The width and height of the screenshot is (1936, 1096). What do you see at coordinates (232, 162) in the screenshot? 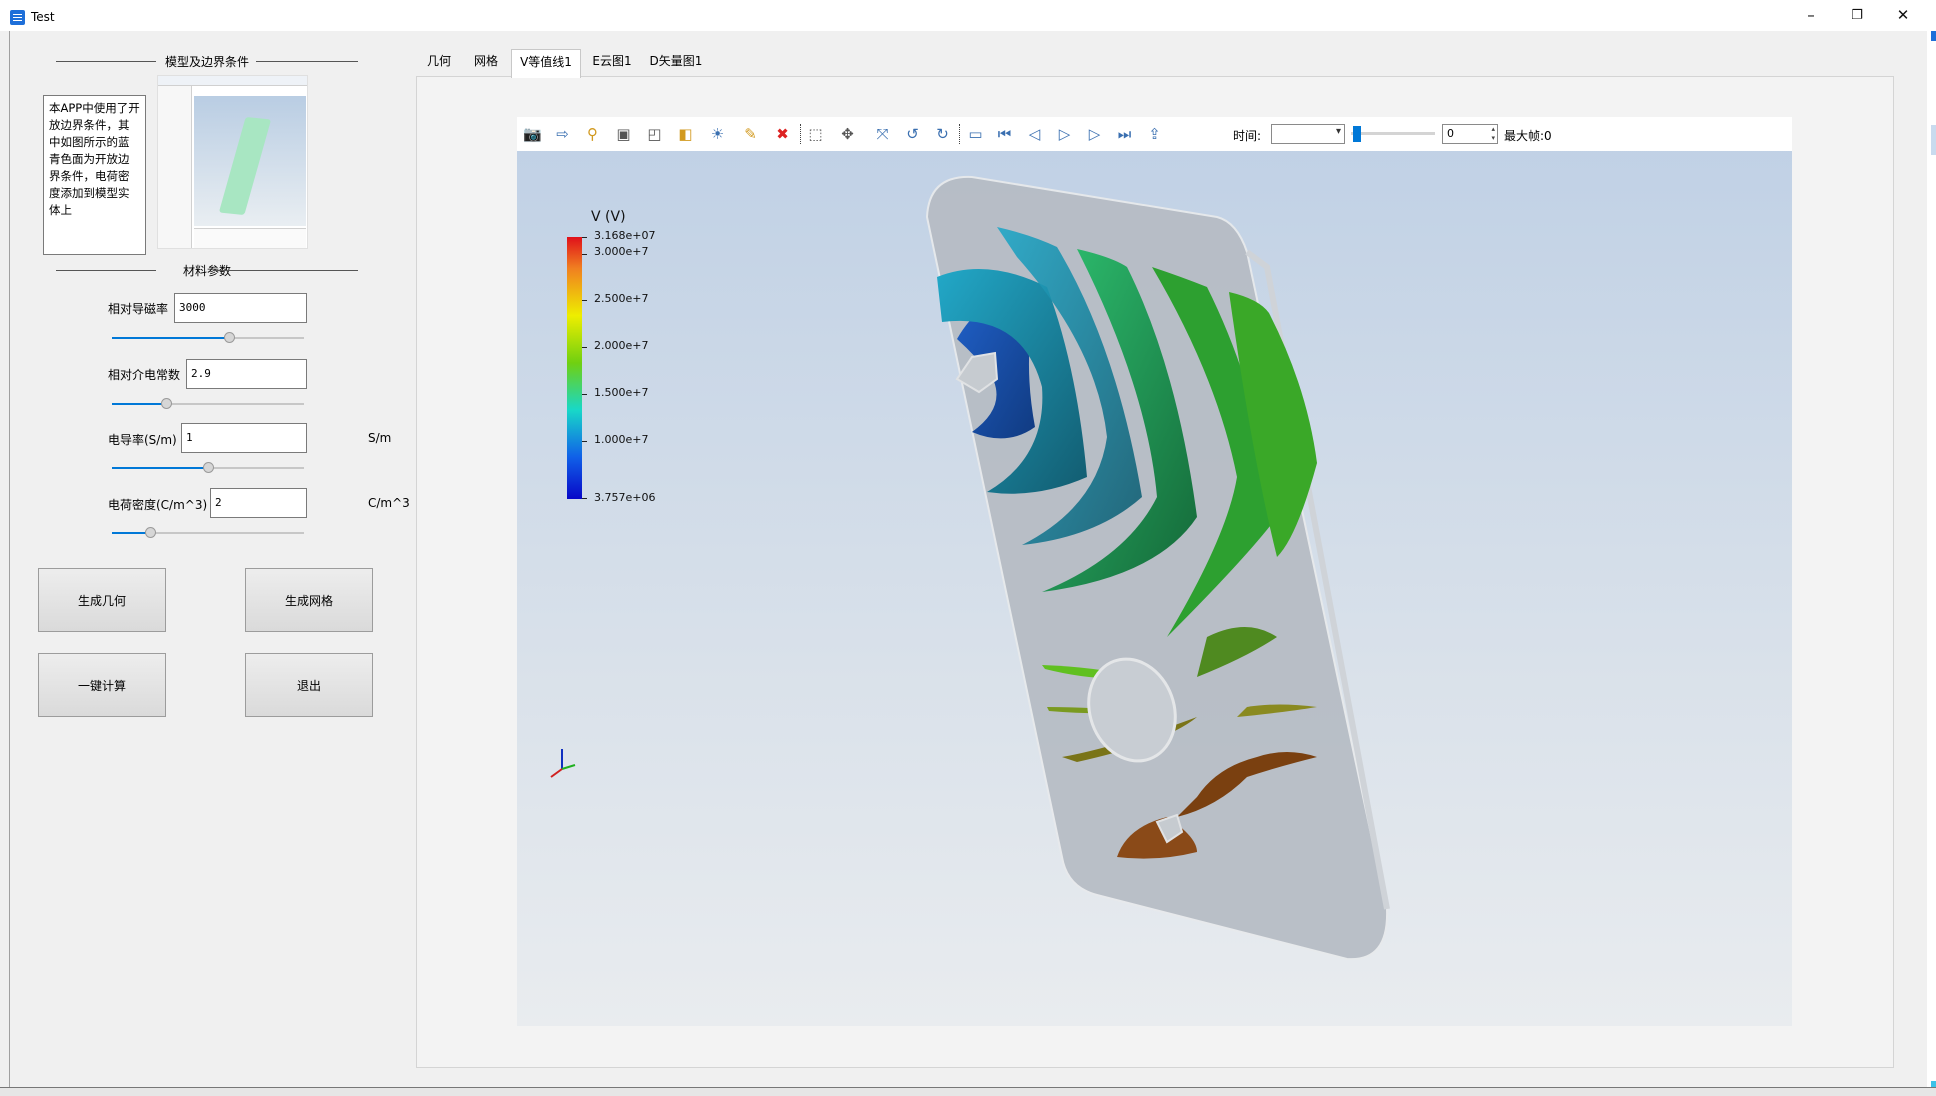
I see `model-preview-image` at bounding box center [232, 162].